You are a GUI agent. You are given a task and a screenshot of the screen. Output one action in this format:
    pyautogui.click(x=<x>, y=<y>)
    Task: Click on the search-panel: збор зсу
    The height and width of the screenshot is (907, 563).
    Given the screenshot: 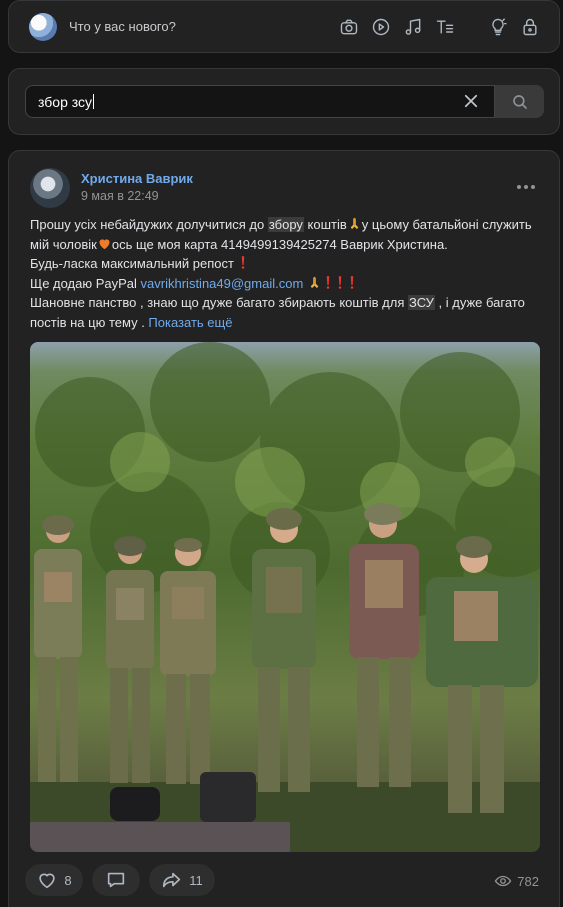 What is the action you would take?
    pyautogui.click(x=284, y=101)
    